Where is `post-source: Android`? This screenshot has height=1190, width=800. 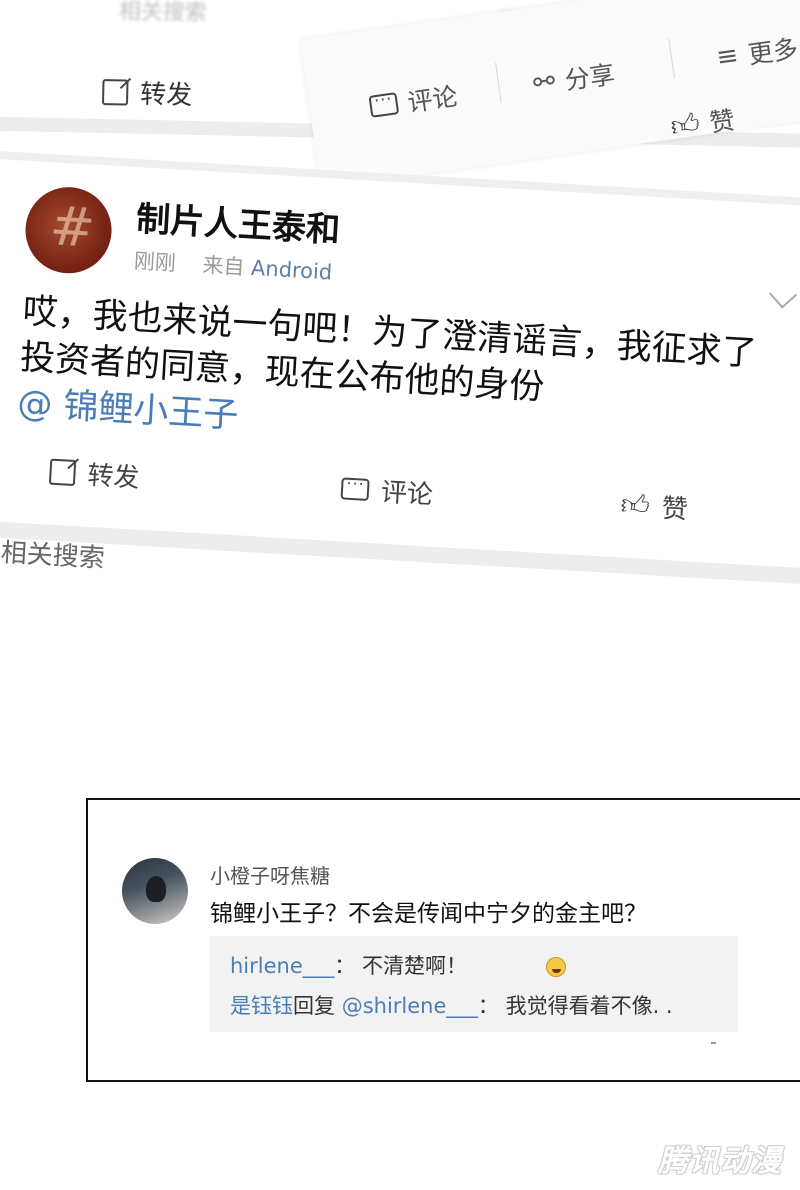 post-source: Android is located at coordinates (291, 270).